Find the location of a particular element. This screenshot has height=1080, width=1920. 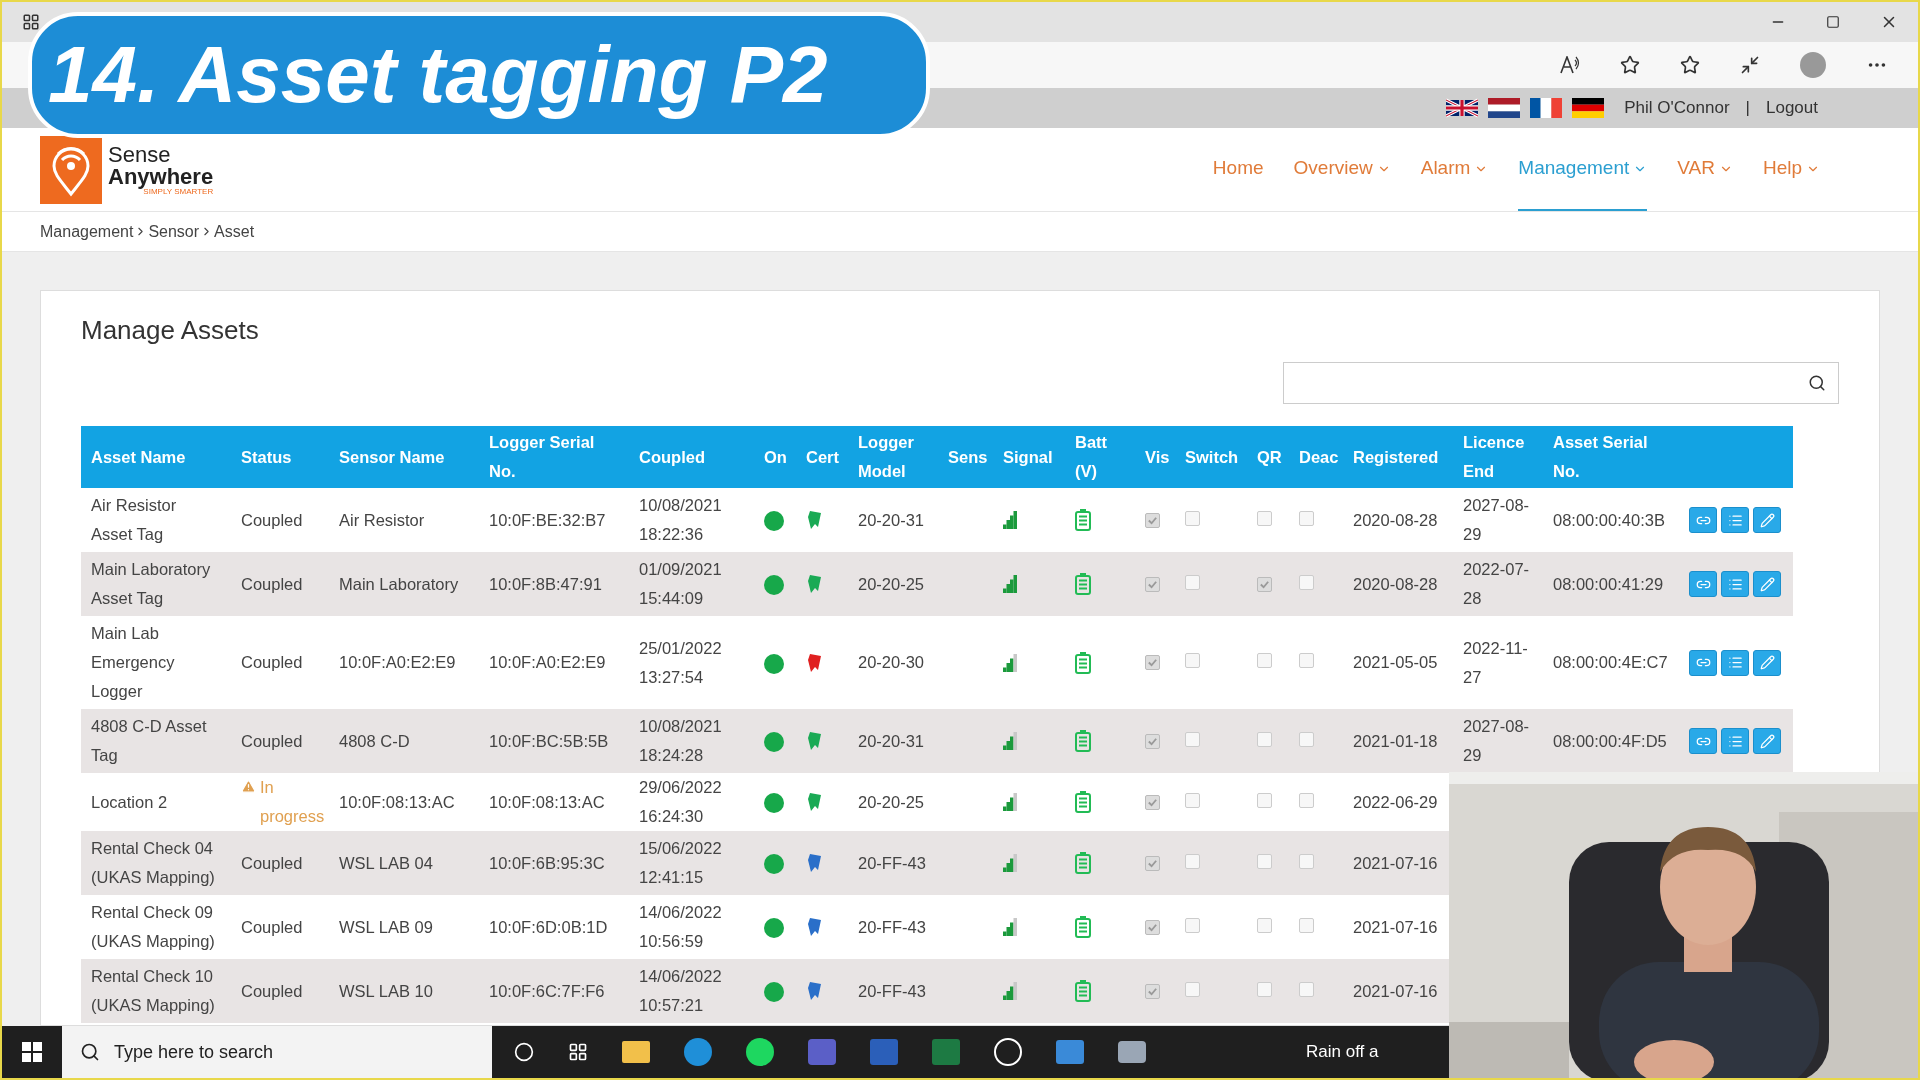

pencil-icon is located at coordinates (1767, 520).